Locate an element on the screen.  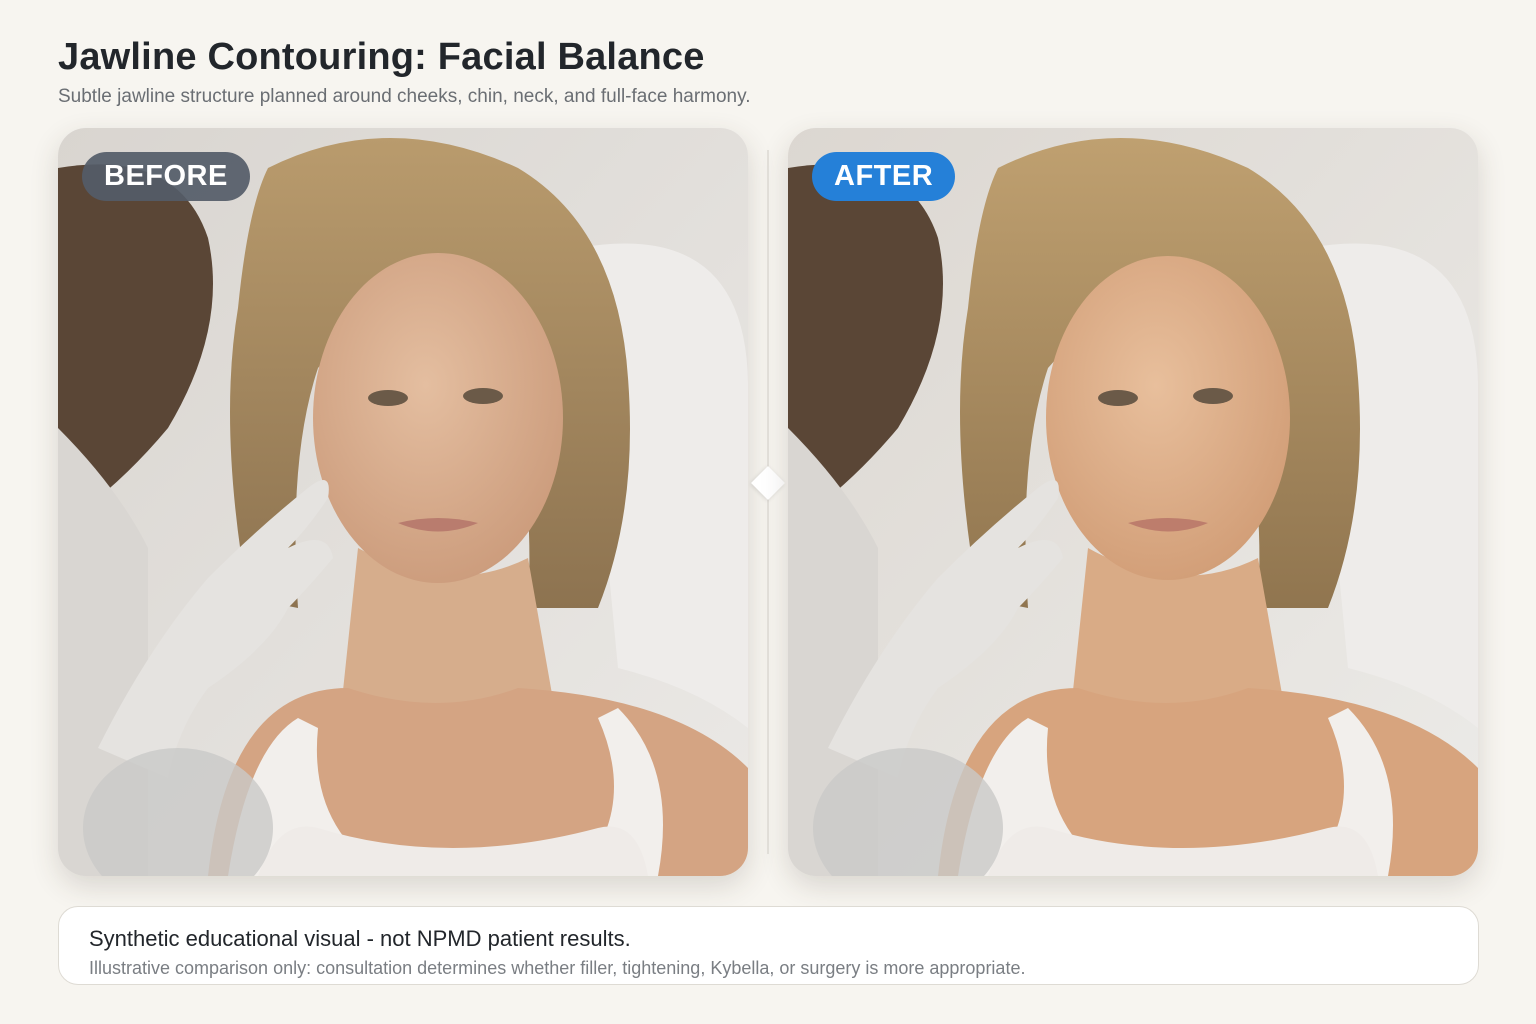
before-badge: BEFORE is located at coordinates (166, 176).